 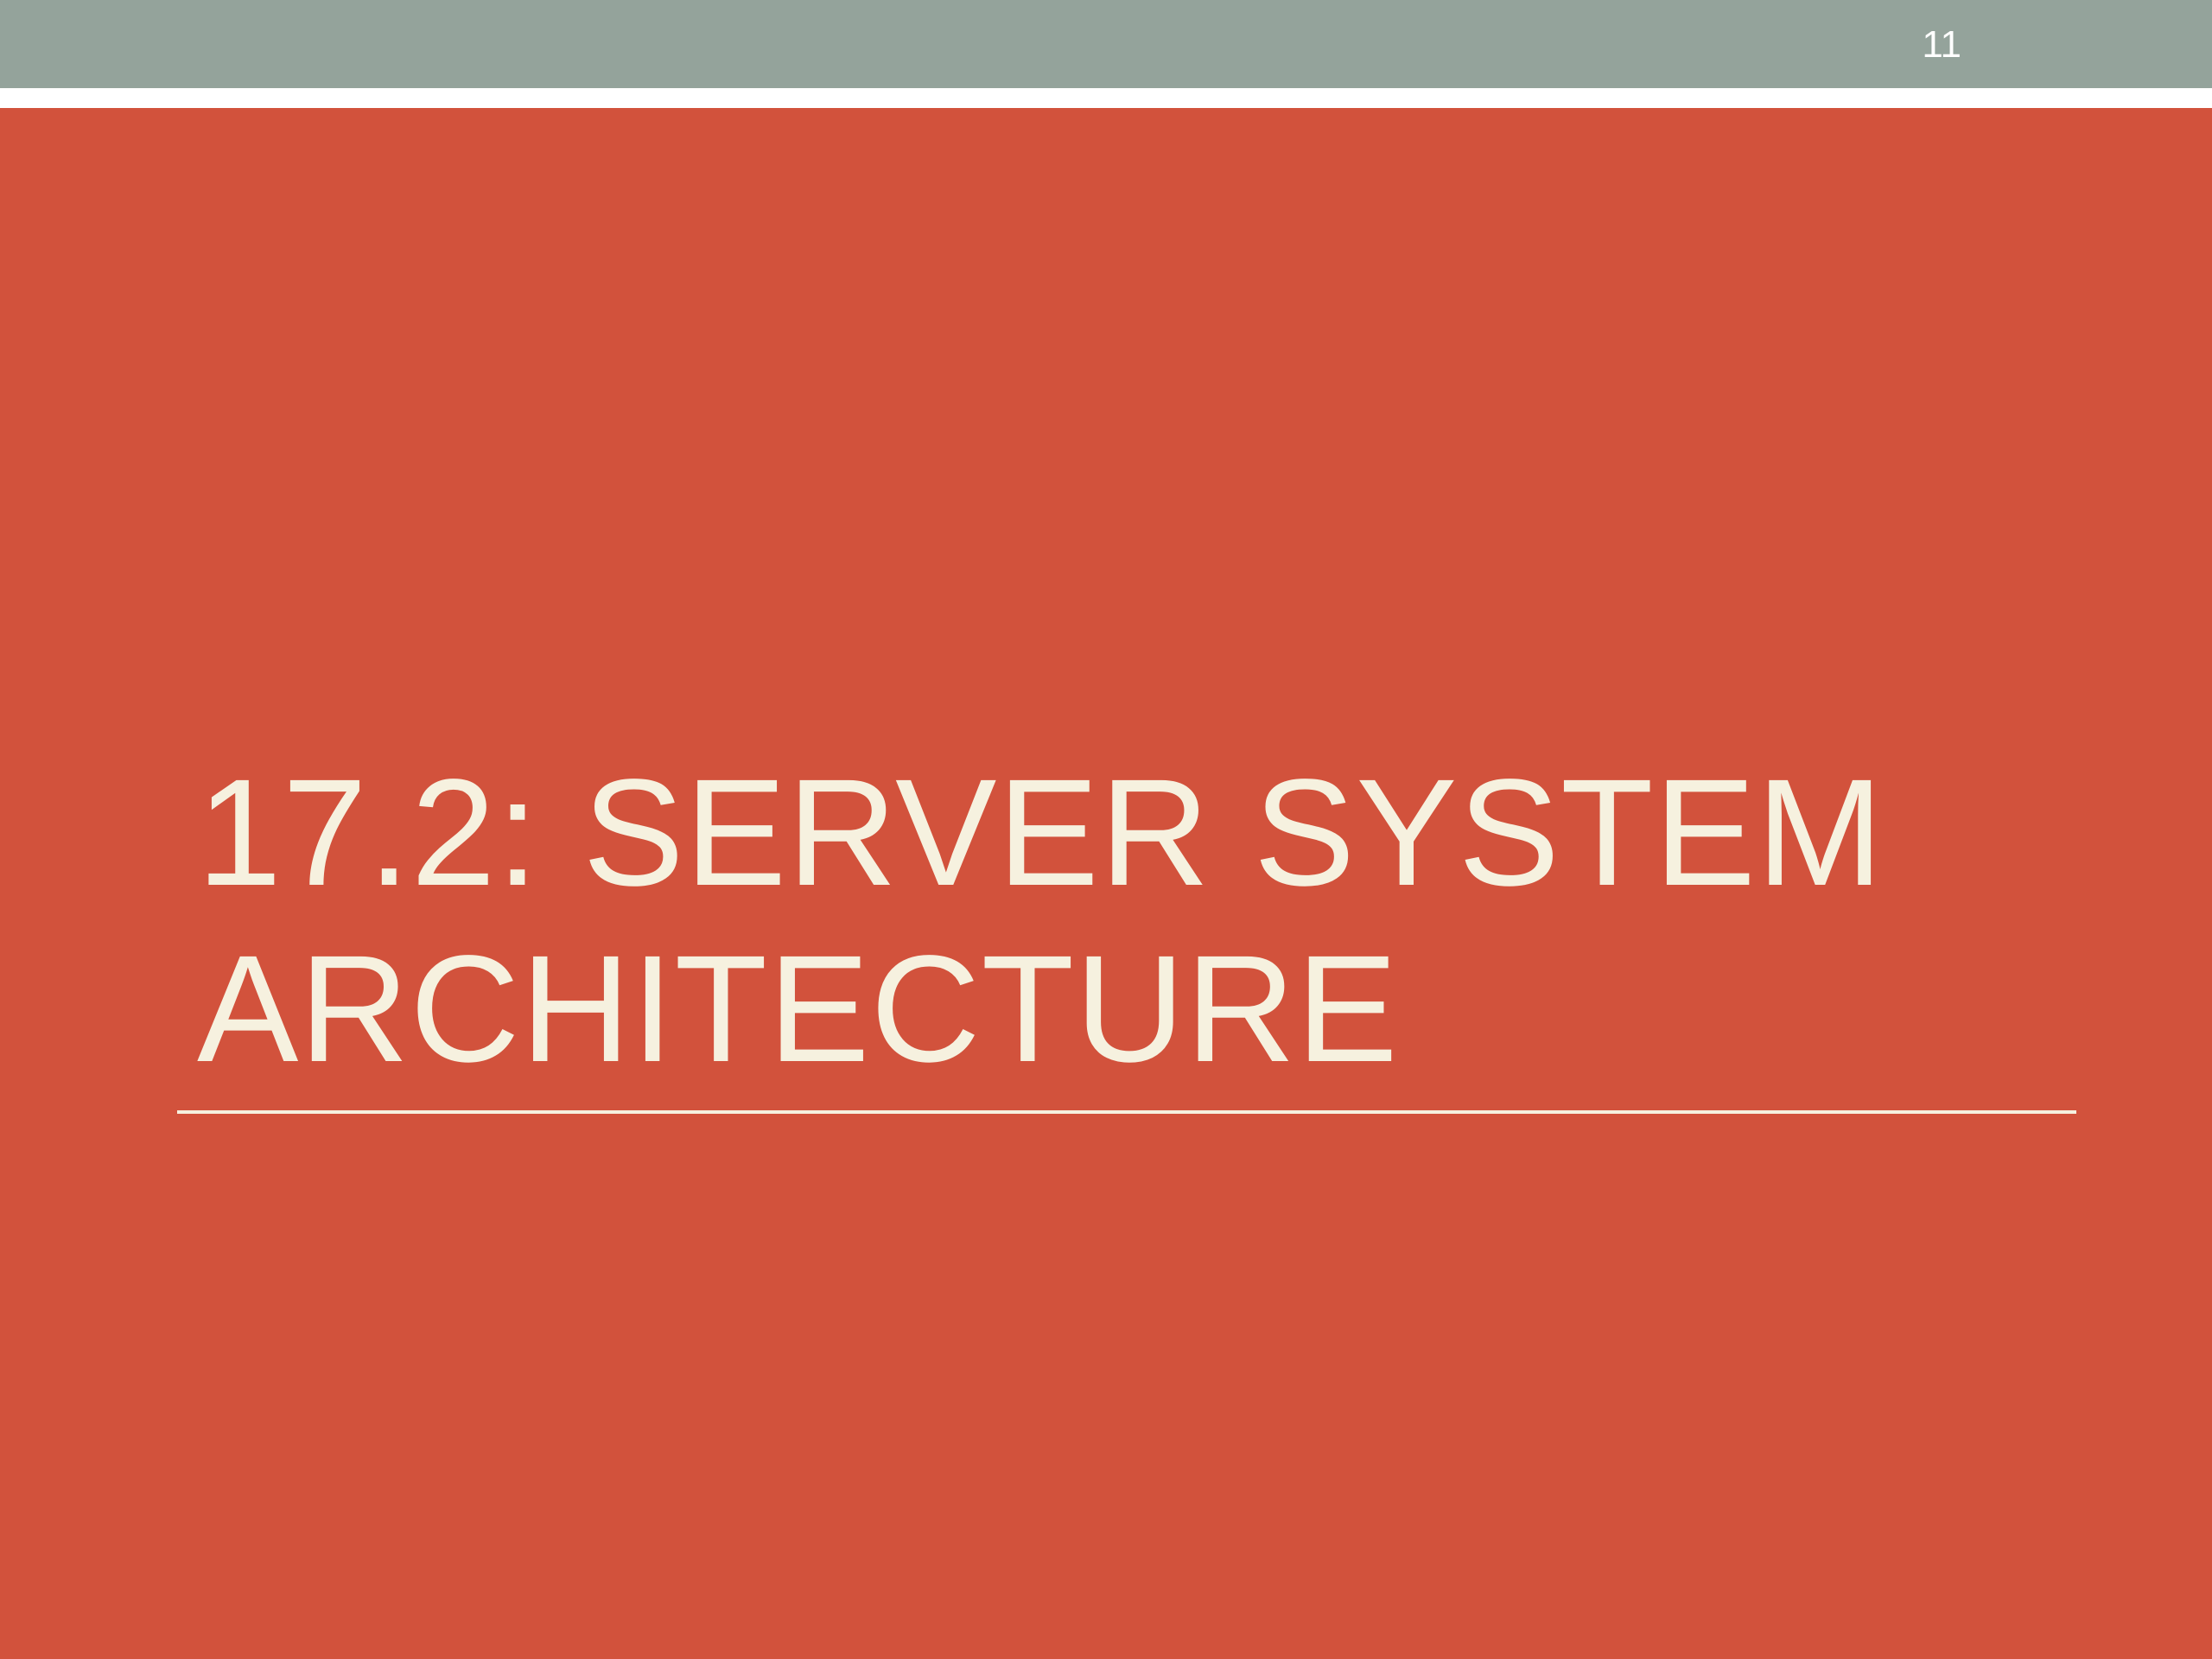 I want to click on title-underline-rule, so click(x=1126, y=1112).